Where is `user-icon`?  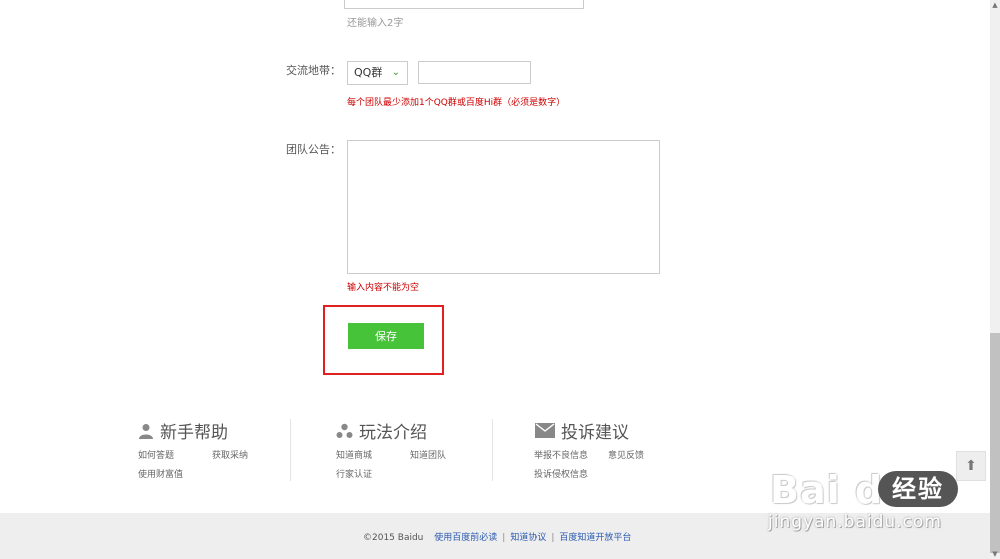 user-icon is located at coordinates (146, 431).